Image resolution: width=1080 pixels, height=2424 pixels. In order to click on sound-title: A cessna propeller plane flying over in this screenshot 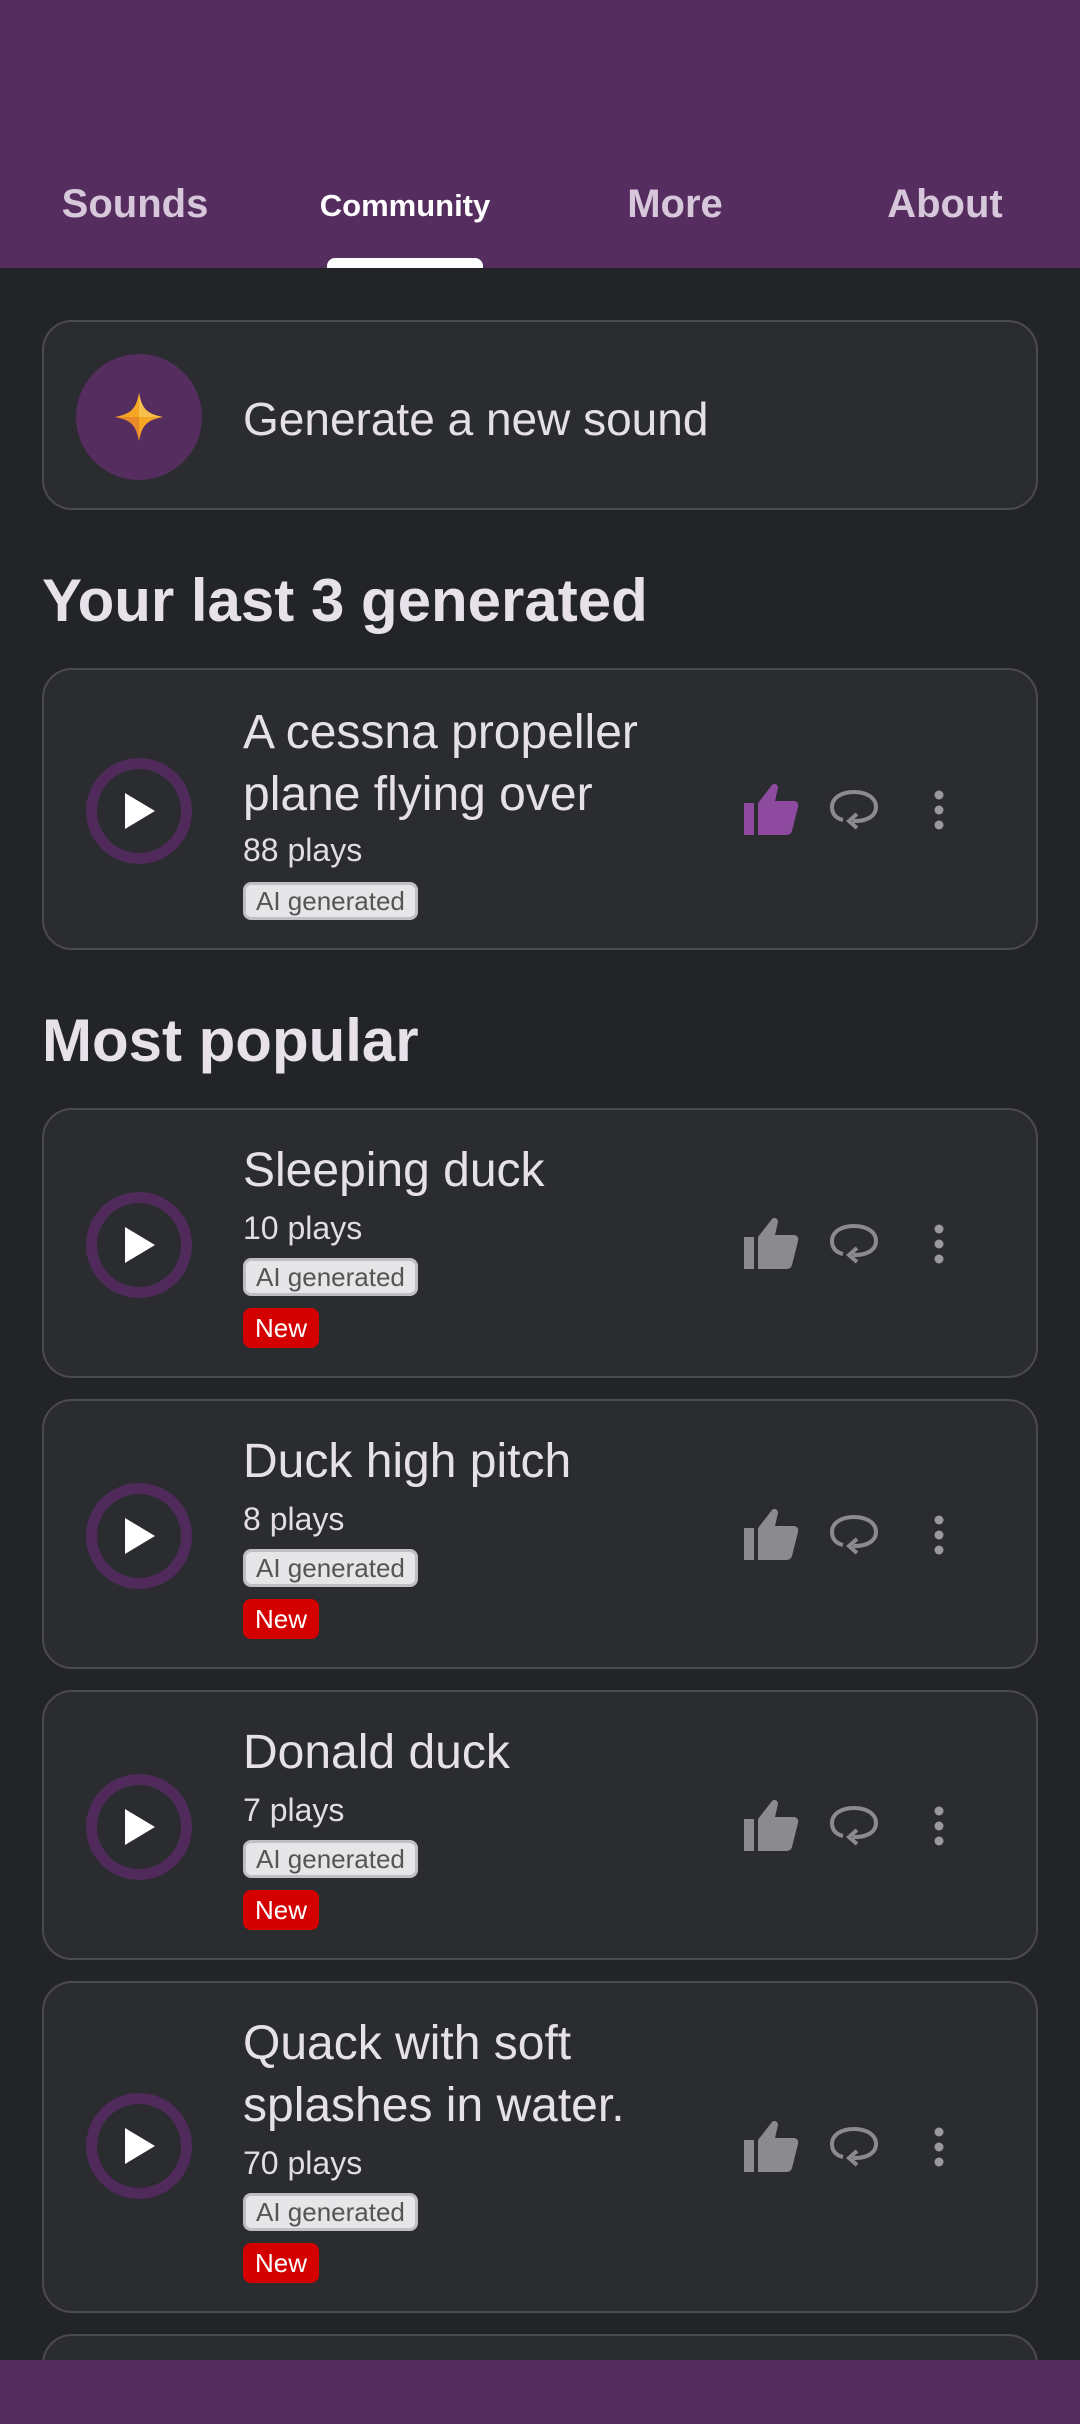, I will do `click(440, 763)`.